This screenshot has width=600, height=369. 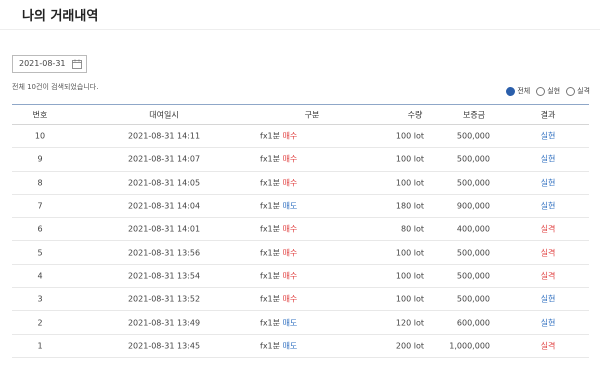 I want to click on date-picker-input: 2021-08-31, so click(x=49, y=64).